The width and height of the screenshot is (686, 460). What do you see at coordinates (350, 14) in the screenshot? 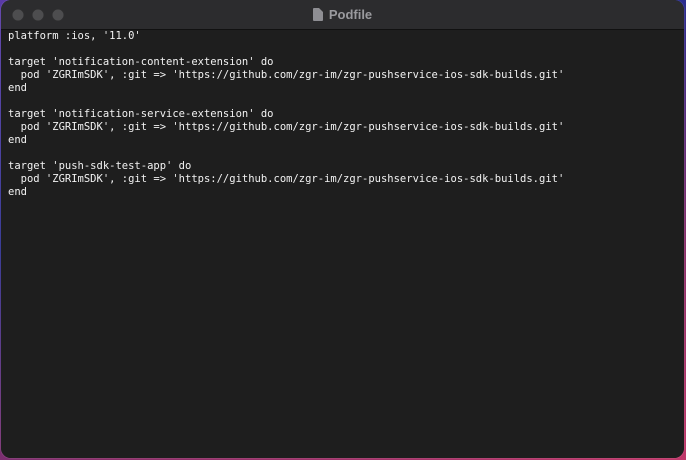
I see `window-title: Podfile` at bounding box center [350, 14].